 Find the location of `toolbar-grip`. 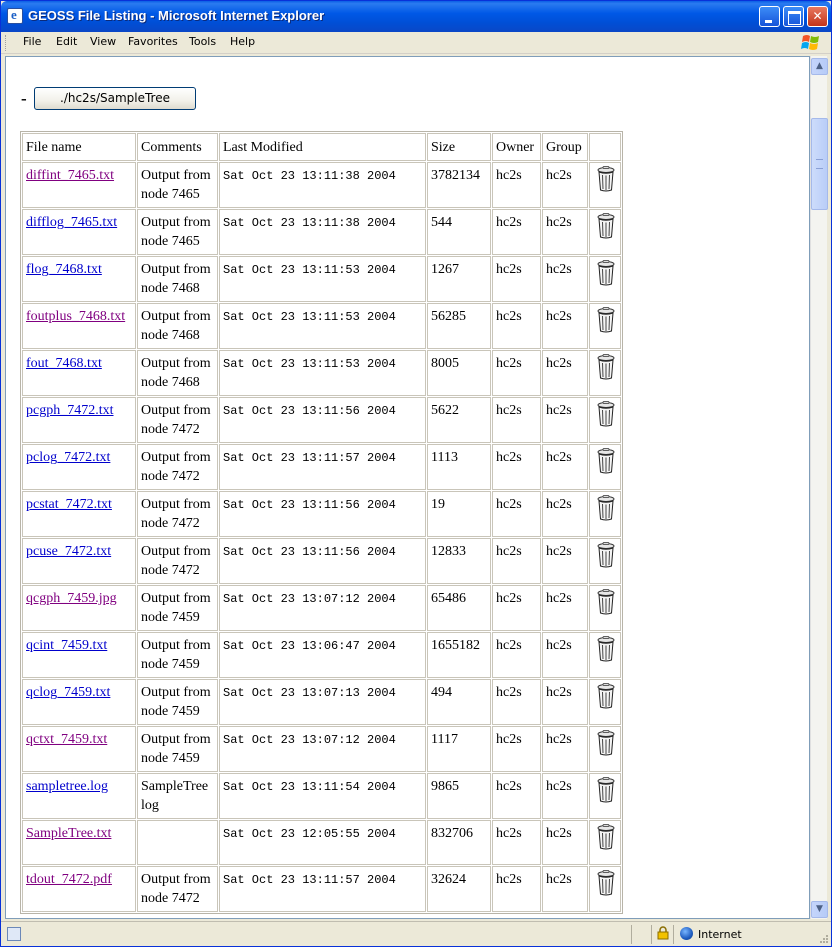

toolbar-grip is located at coordinates (6, 43).